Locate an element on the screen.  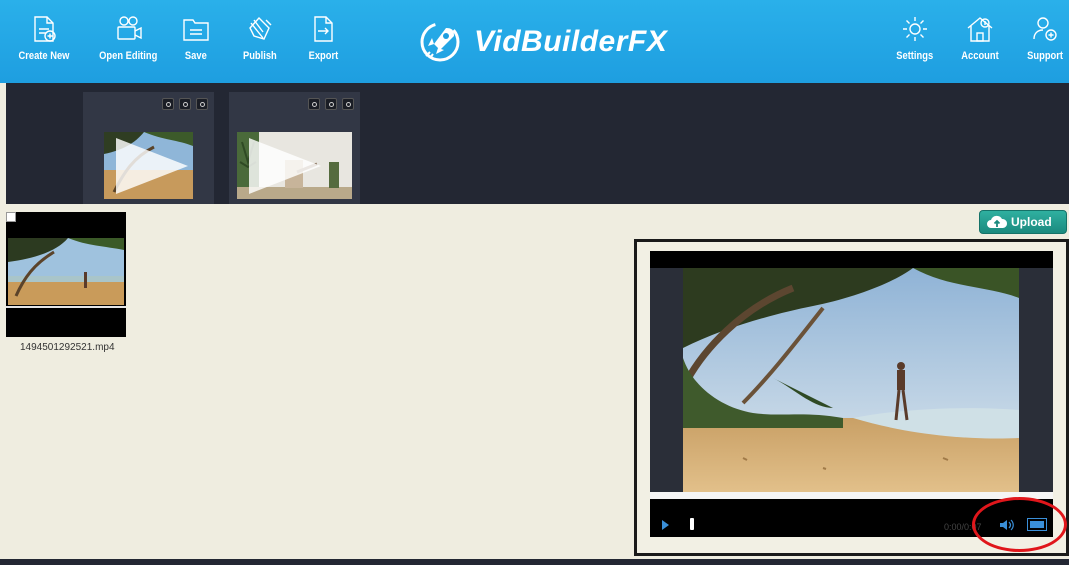
media-thumbnail is located at coordinates (66, 271).